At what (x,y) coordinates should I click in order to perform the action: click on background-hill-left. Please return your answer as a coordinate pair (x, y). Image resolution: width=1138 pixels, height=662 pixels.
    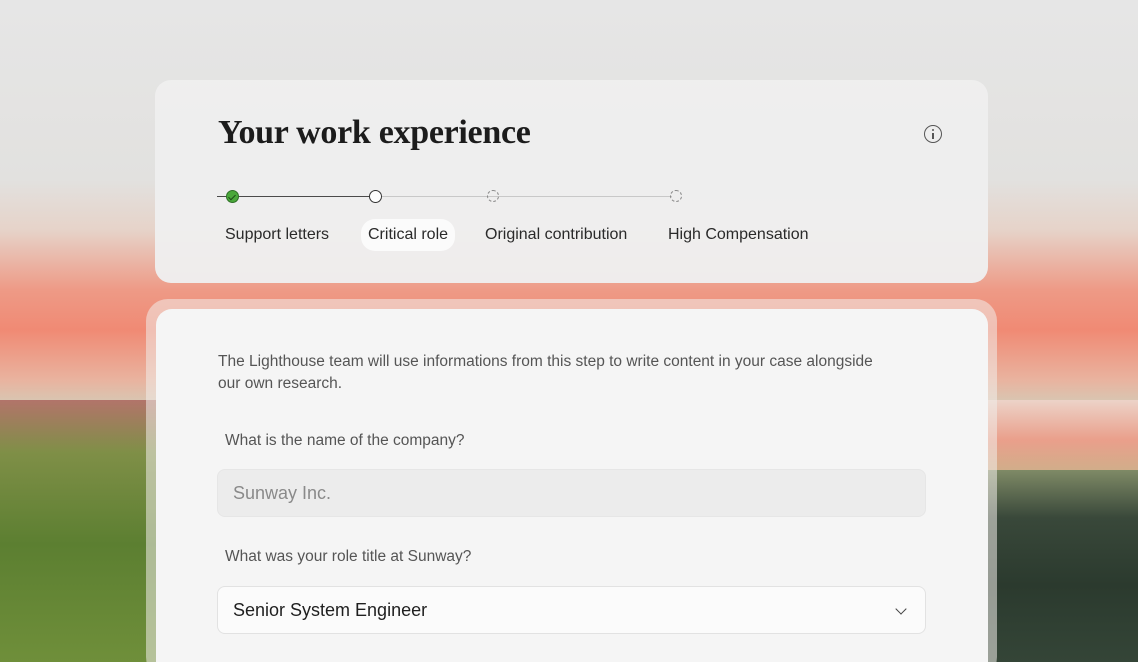
    Looking at the image, I should click on (80, 531).